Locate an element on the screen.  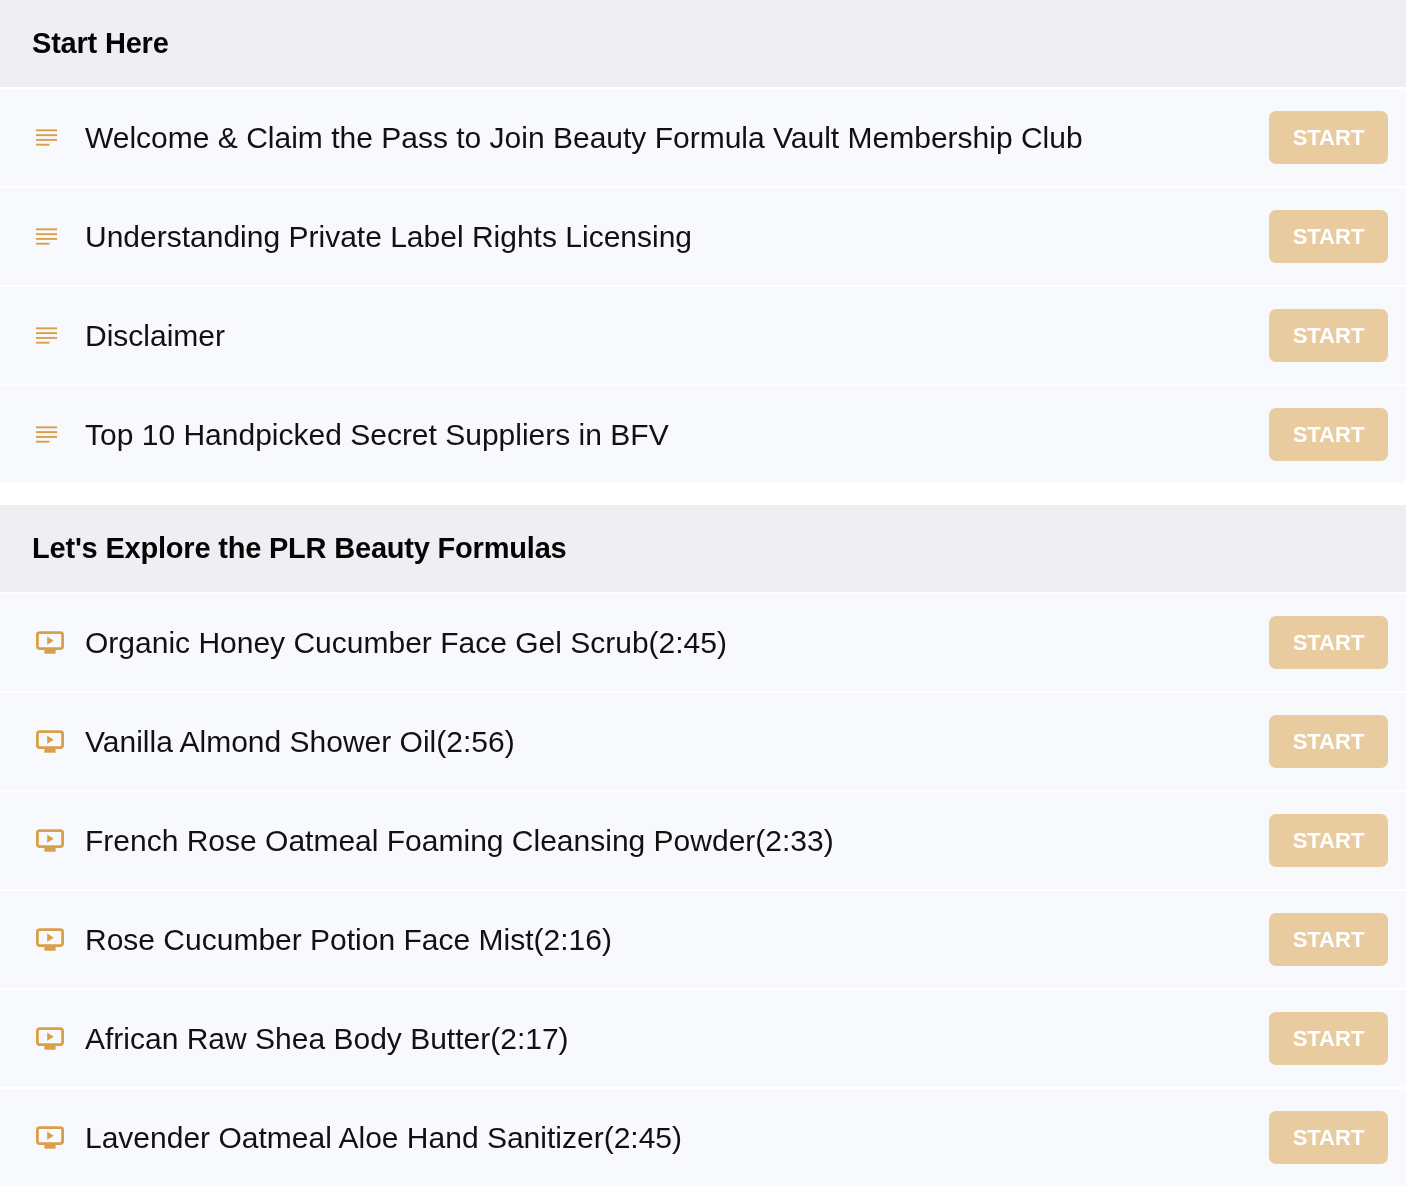
section-title: Let's Explore the PLR Beauty Formulas is located at coordinates (299, 548).